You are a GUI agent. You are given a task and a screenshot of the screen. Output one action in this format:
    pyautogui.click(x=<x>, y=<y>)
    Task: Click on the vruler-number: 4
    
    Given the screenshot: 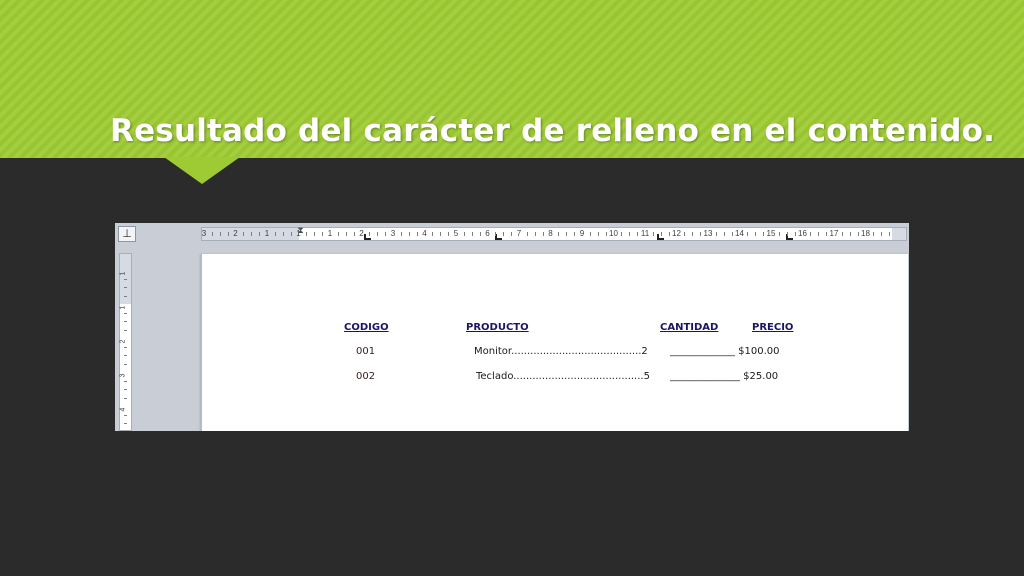 What is the action you would take?
    pyautogui.click(x=123, y=409)
    